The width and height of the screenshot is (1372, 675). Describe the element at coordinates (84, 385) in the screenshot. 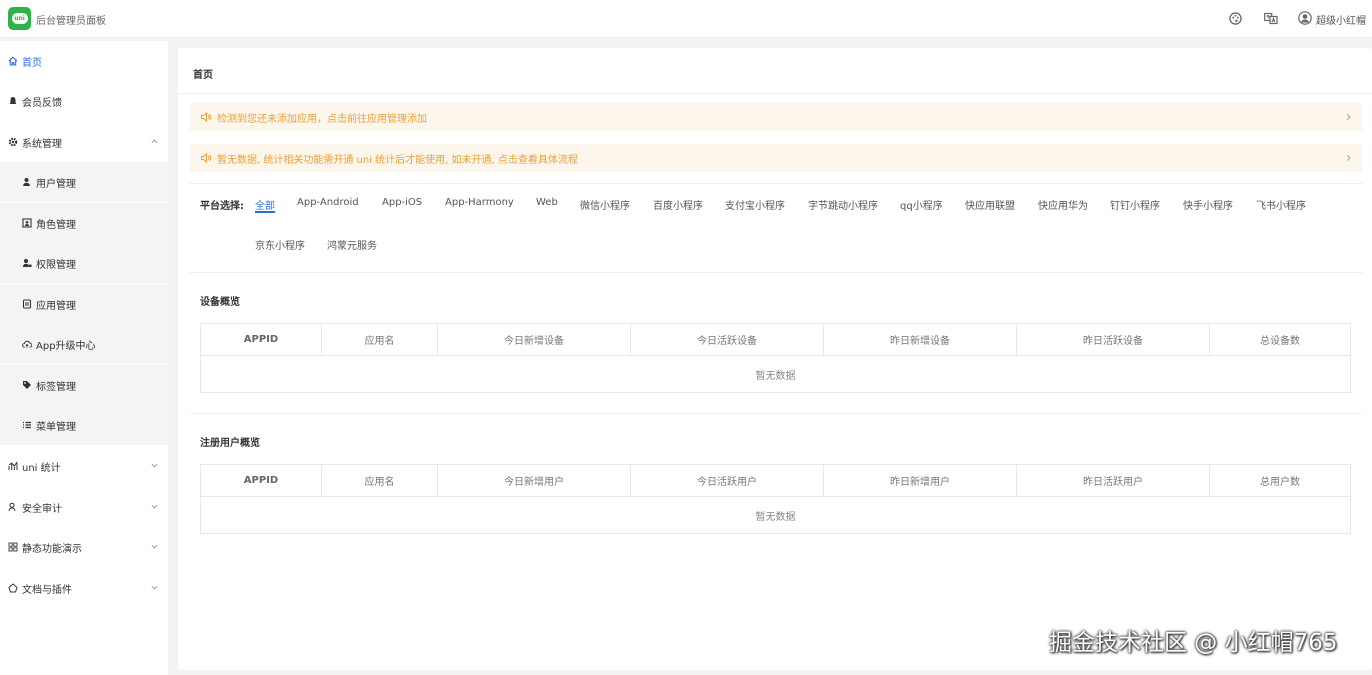

I see `sidebar-item-tags: 标签管理` at that location.